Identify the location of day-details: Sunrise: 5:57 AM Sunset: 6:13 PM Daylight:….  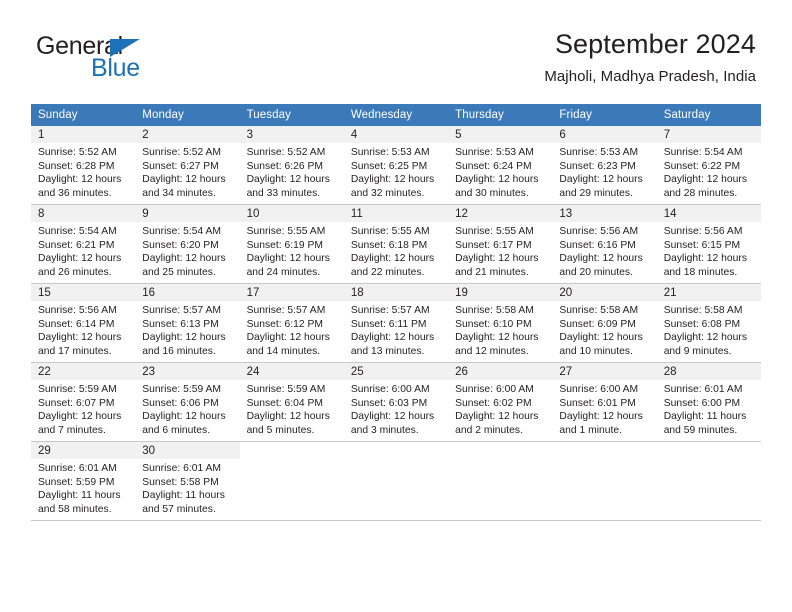
(187, 329).